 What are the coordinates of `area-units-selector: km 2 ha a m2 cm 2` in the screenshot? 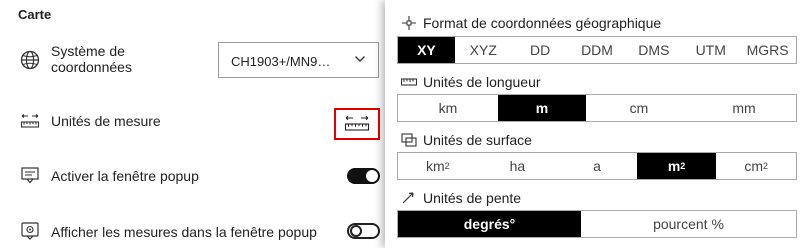 It's located at (597, 166).